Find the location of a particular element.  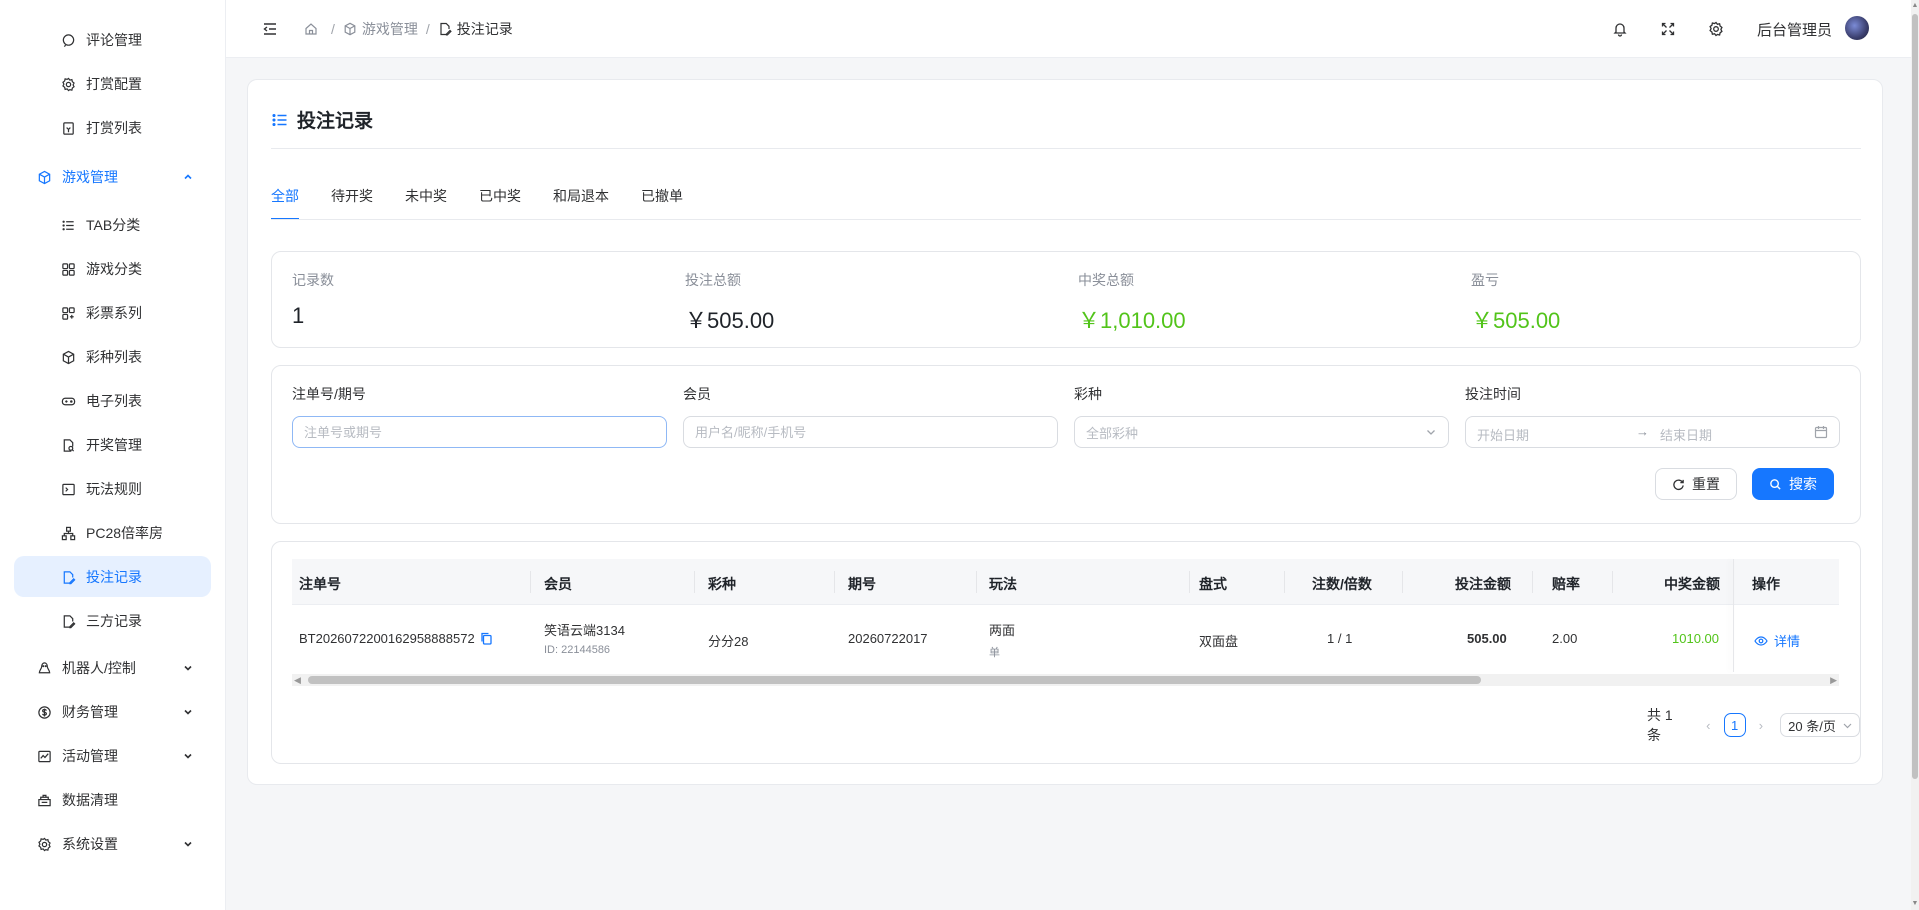

scroll-right-icon: ▶ is located at coordinates (1833, 680).